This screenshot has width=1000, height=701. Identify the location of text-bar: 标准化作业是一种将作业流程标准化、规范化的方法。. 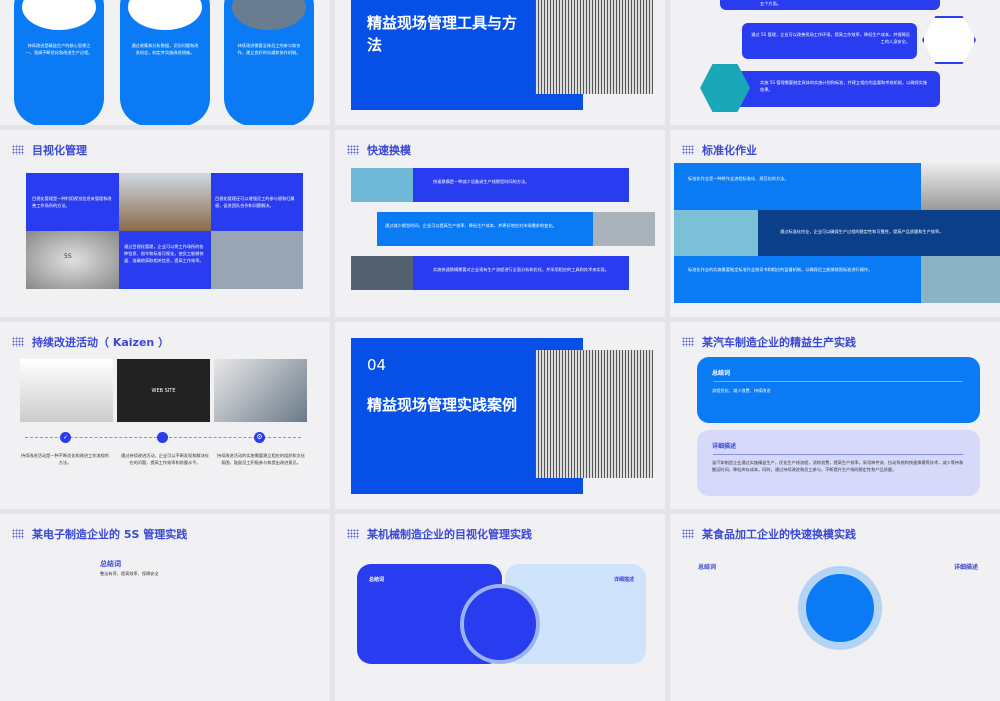
(797, 186).